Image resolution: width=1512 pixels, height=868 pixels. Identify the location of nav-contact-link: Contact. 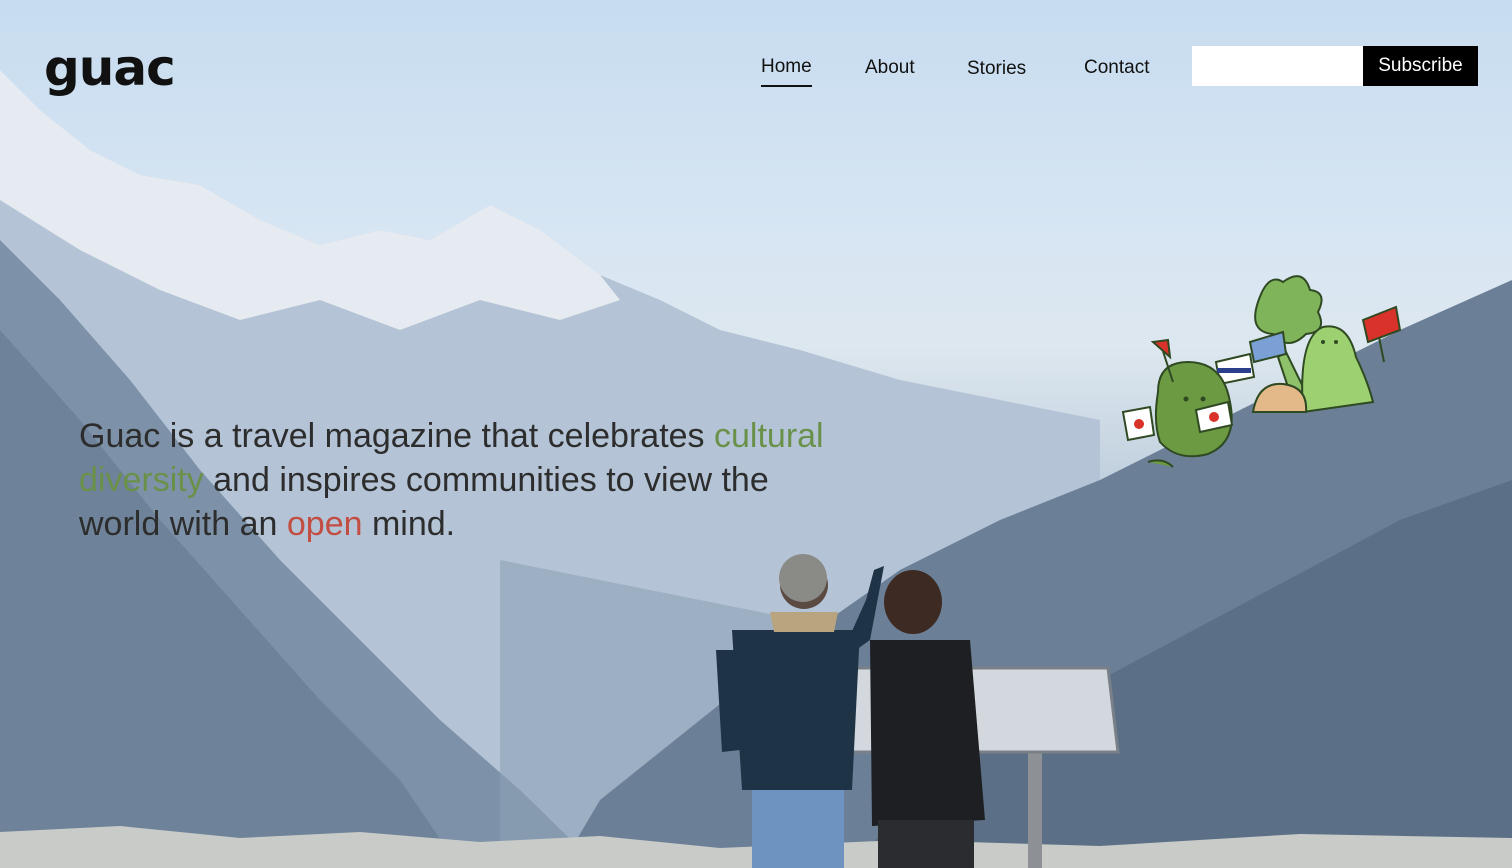
(1116, 71).